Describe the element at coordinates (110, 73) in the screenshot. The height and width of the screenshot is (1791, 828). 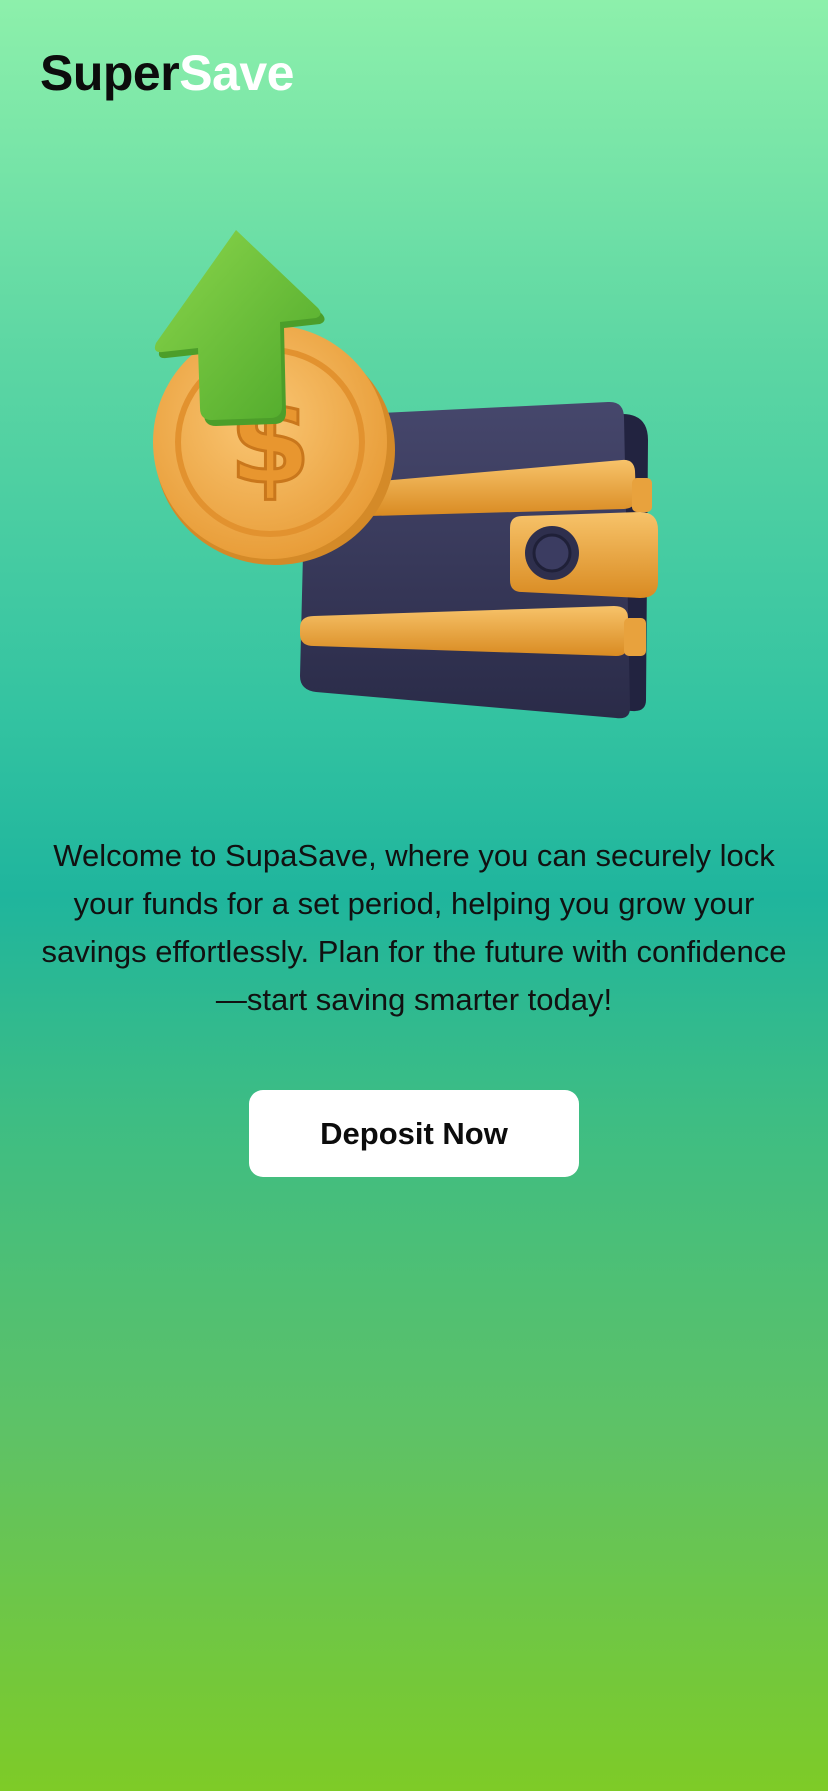
I see `logo-text-super: Super` at that location.